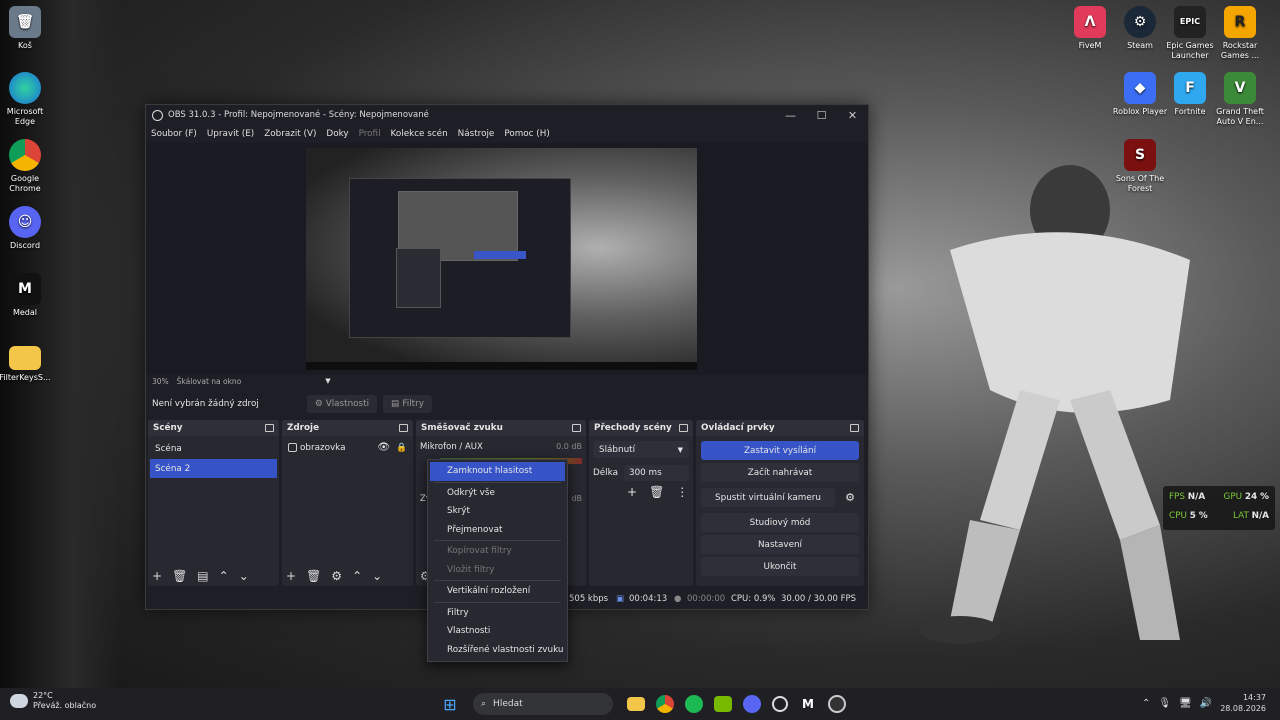 This screenshot has width=1280, height=720. Describe the element at coordinates (174, 134) in the screenshot. I see `menu-soubor: Soubor (F)` at that location.